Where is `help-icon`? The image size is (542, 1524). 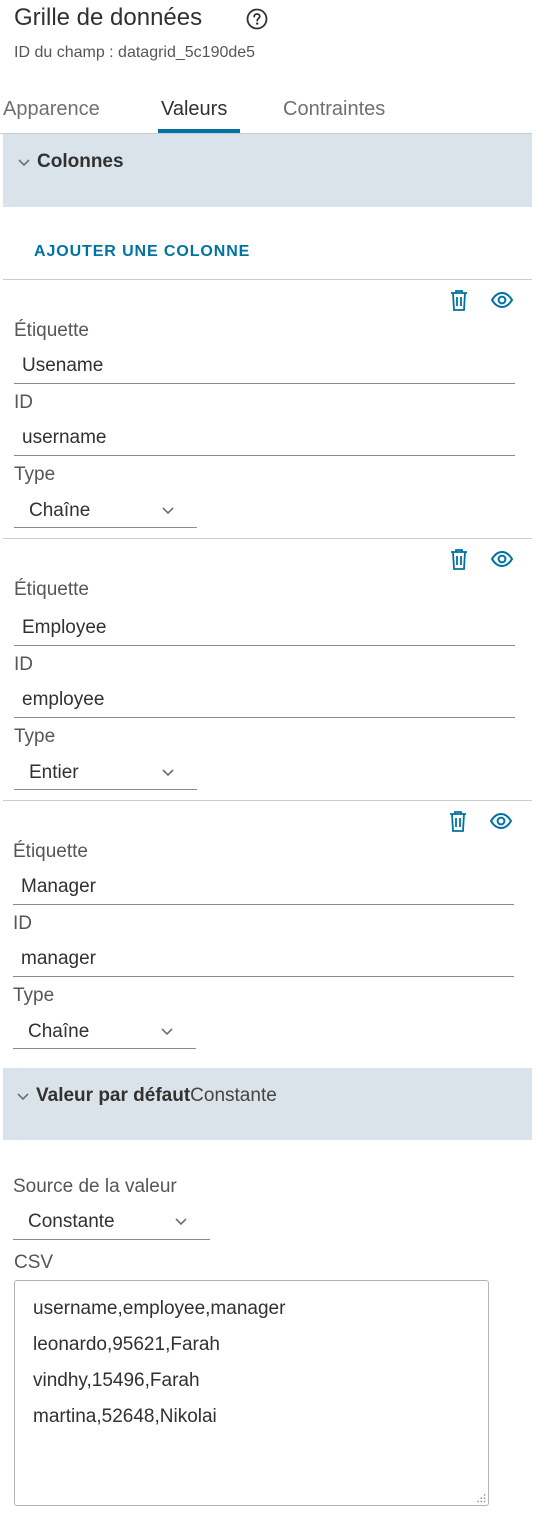 help-icon is located at coordinates (257, 19).